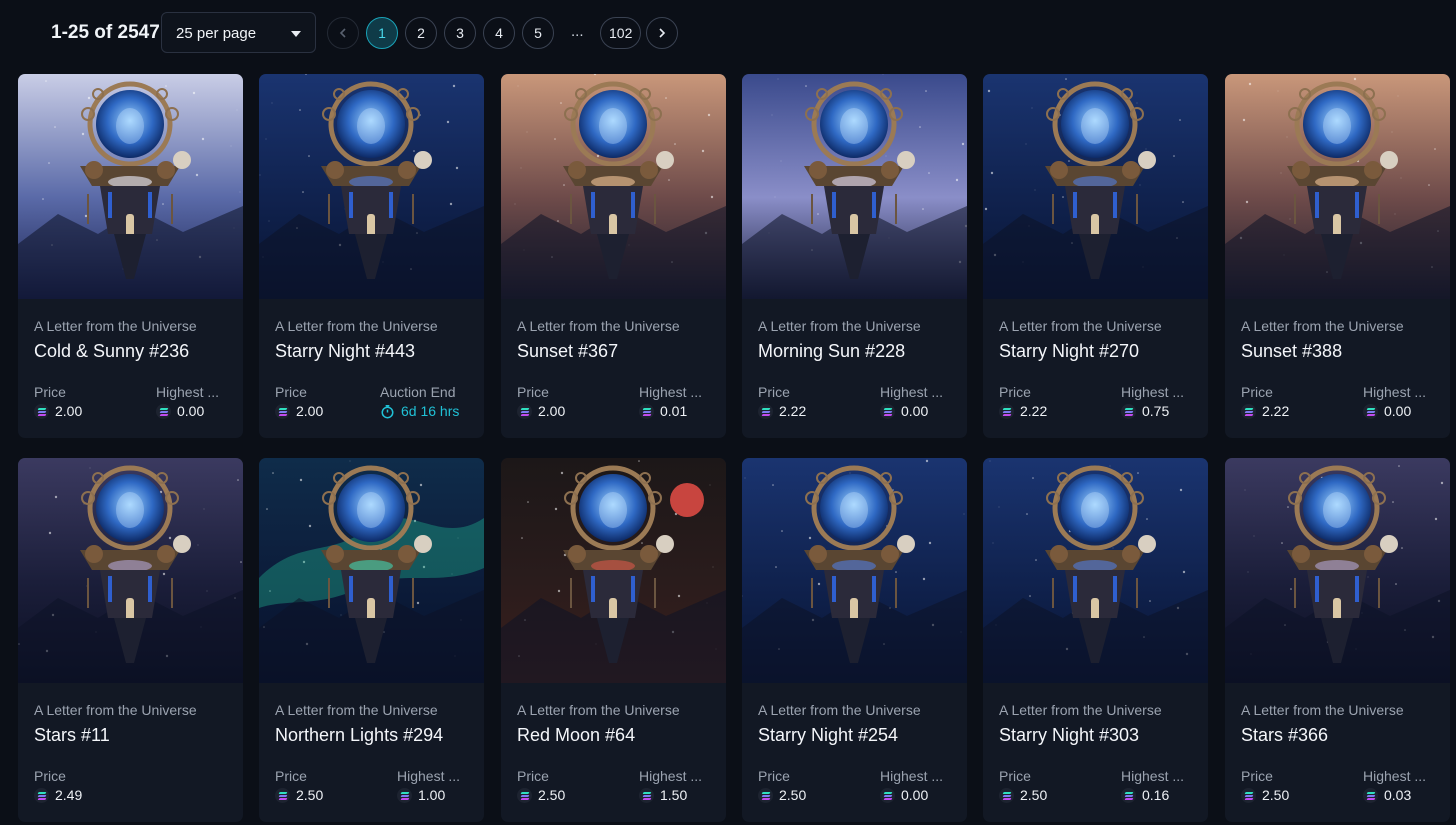 The width and height of the screenshot is (1456, 825). I want to click on price-value: 2.49, so click(58, 795).